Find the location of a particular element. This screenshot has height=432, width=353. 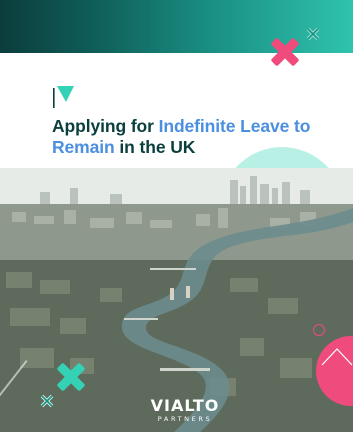

wordmark-sub: PARTNERS is located at coordinates (185, 419).